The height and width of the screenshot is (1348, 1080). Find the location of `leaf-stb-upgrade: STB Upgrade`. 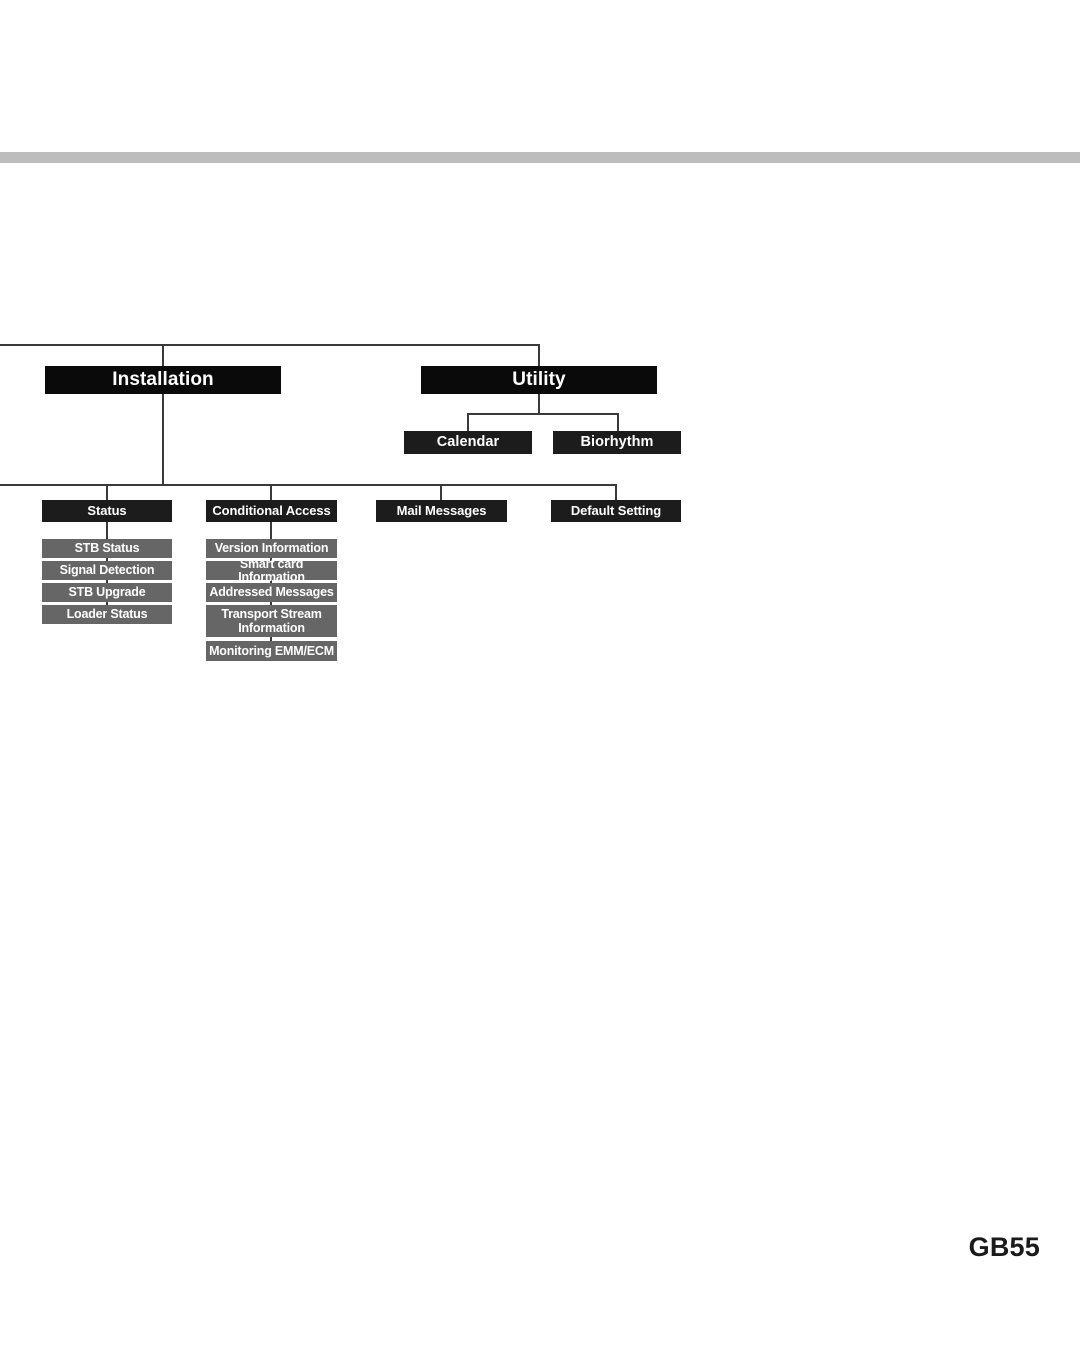

leaf-stb-upgrade: STB Upgrade is located at coordinates (107, 592).